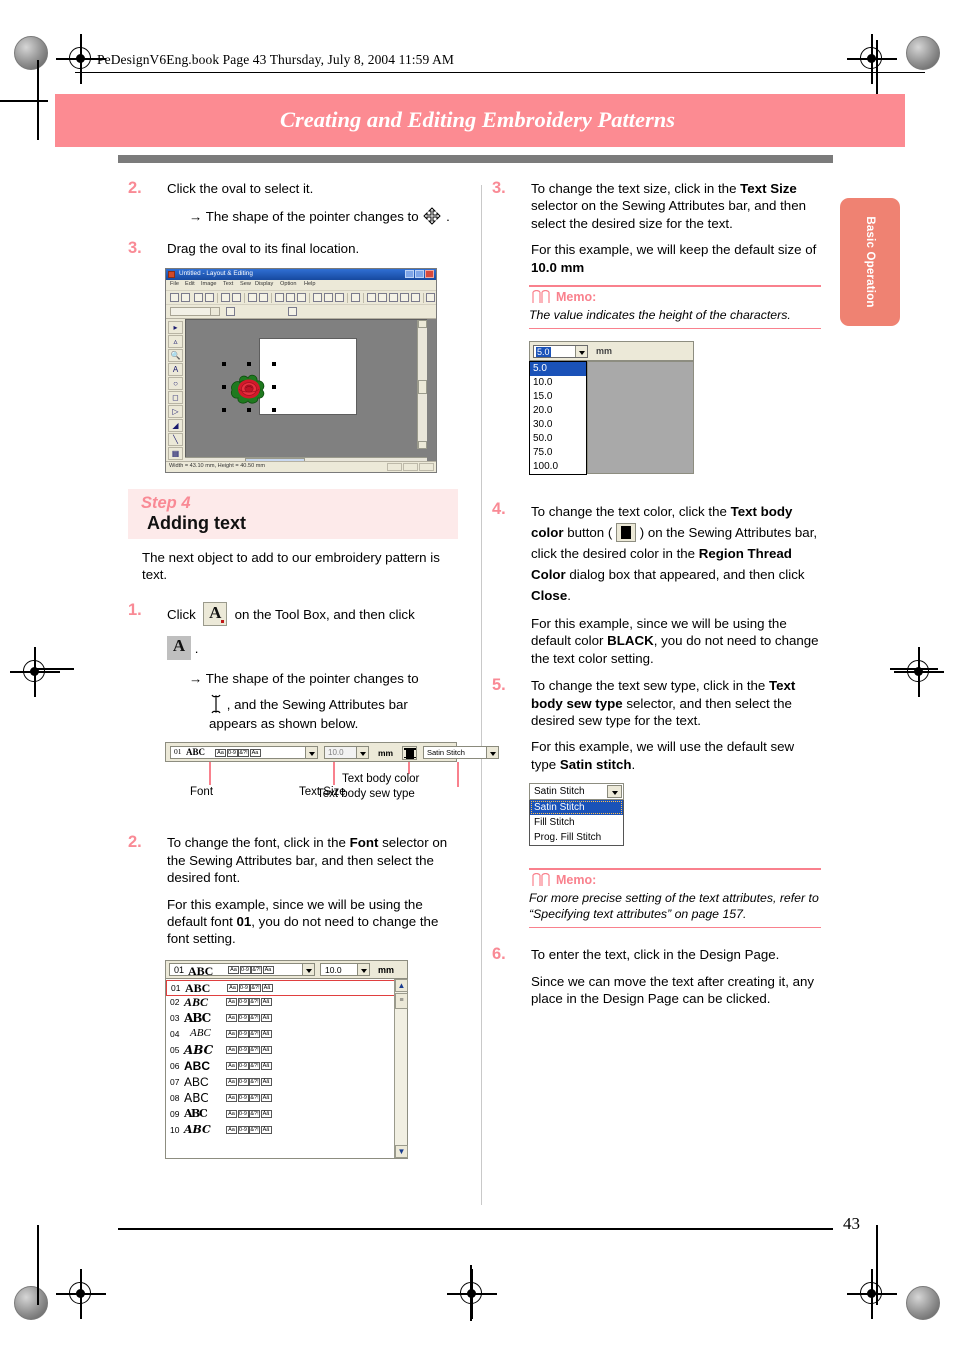 The width and height of the screenshot is (954, 1351). I want to click on copy-icon, so click(290, 298).